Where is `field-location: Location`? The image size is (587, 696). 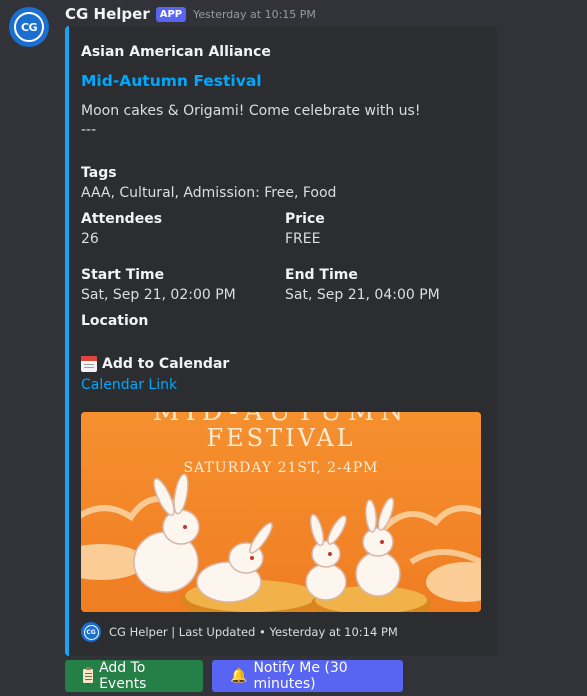
field-location: Location is located at coordinates (114, 331).